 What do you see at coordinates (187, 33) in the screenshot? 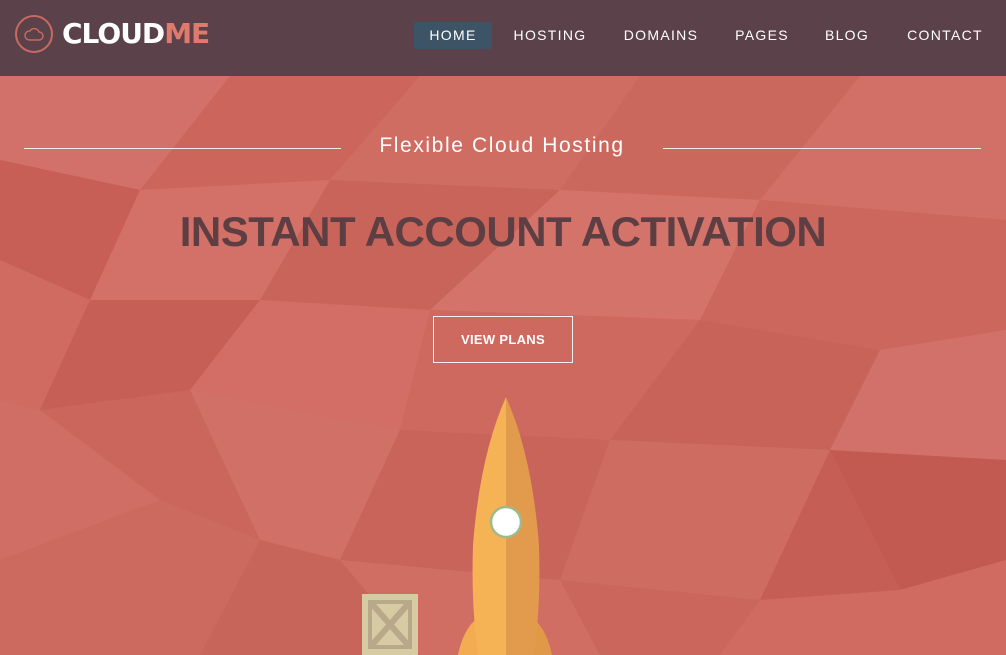
I see `brand-name-part2: ME` at bounding box center [187, 33].